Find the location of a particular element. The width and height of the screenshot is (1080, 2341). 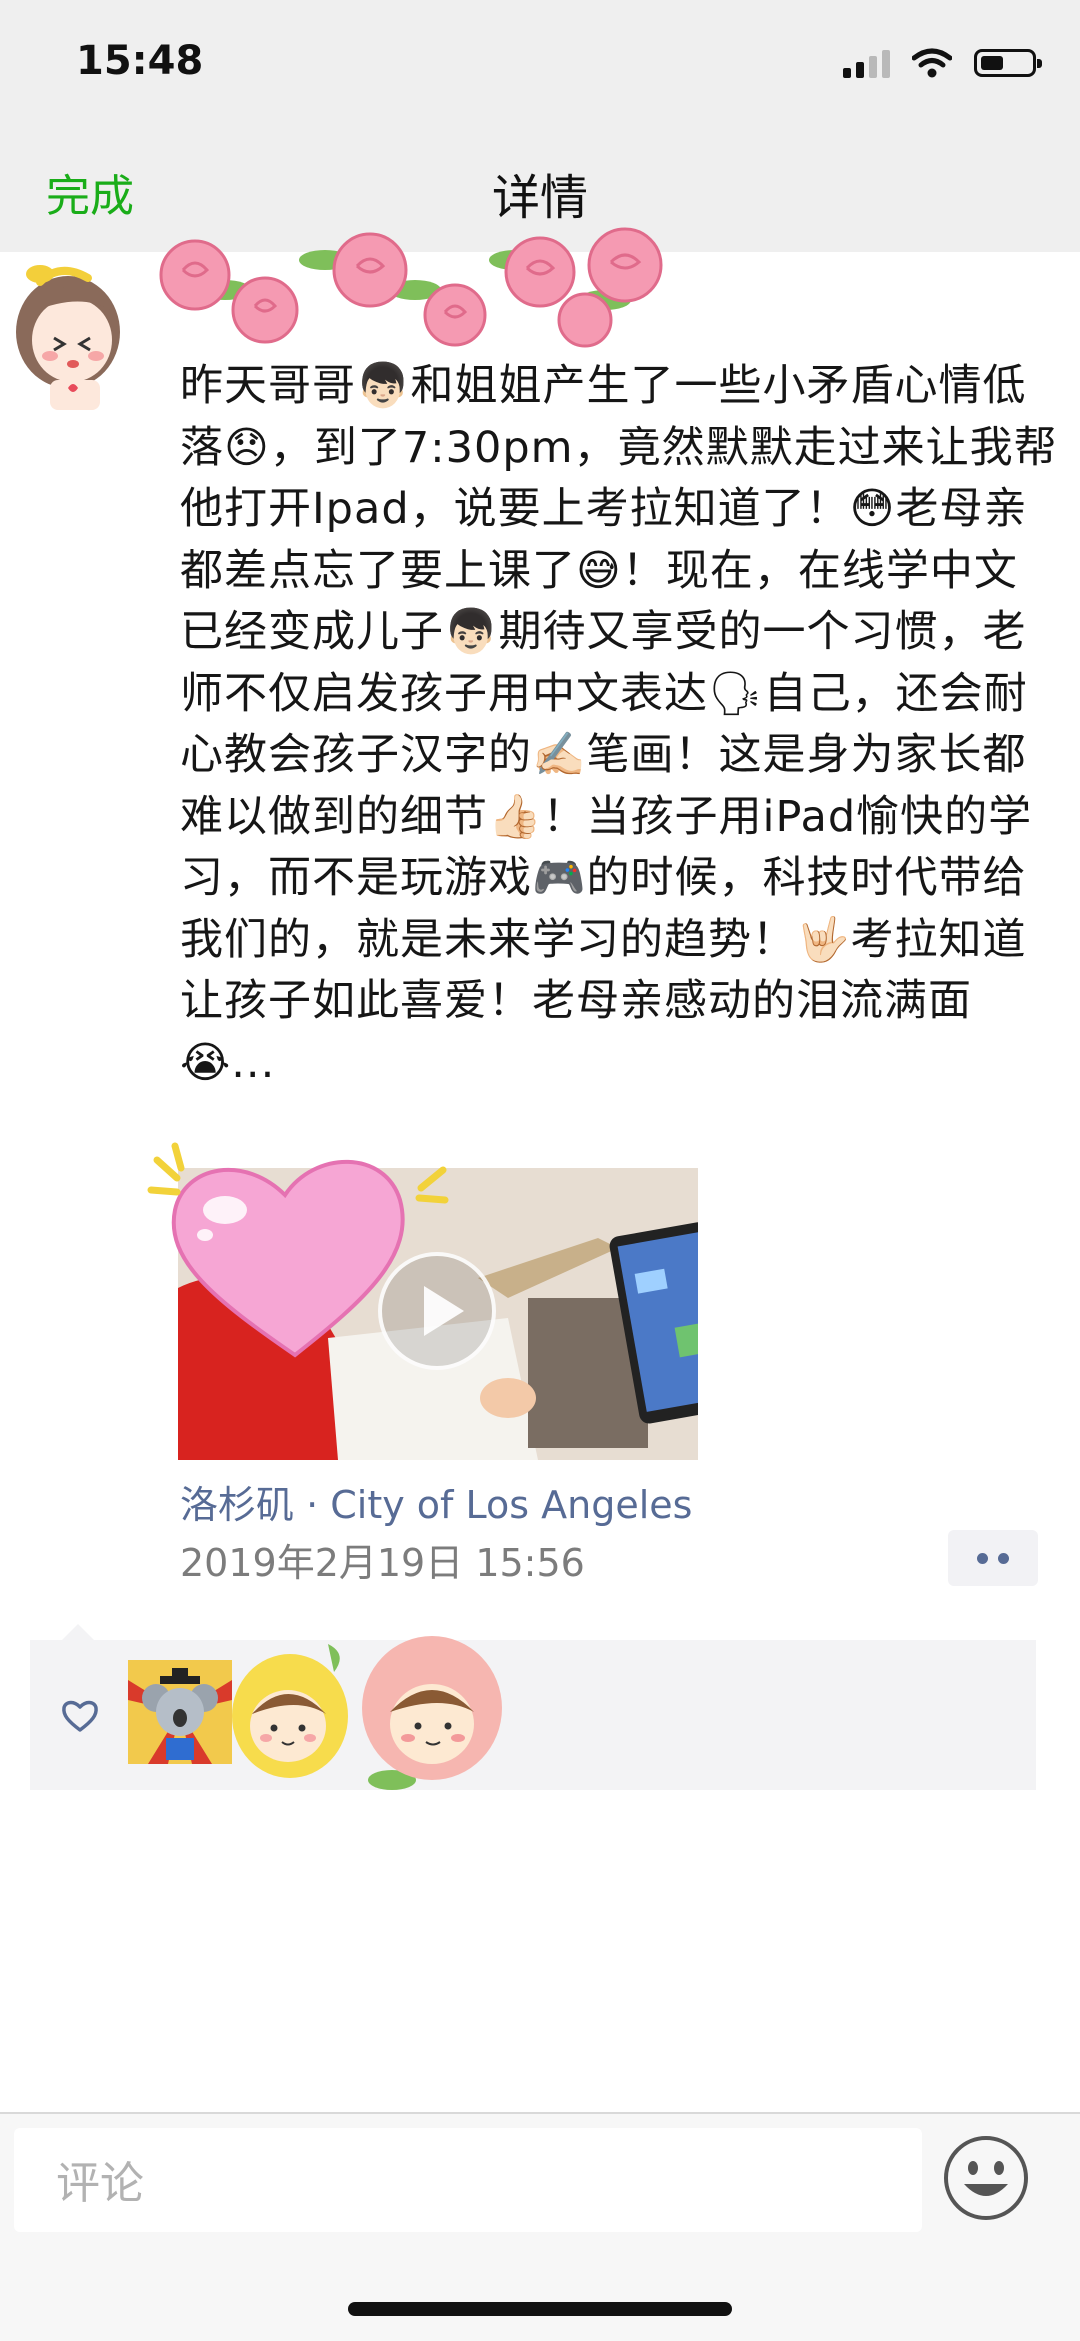

peach-girl-avatar is located at coordinates (427, 1710).